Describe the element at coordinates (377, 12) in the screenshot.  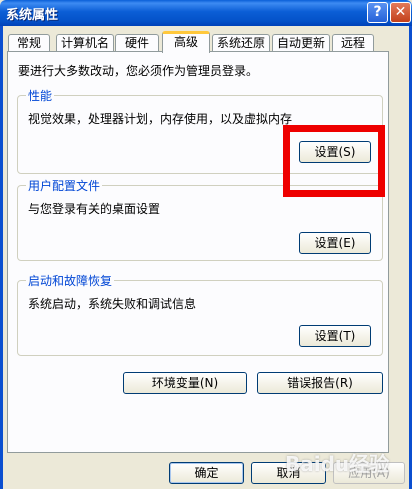
I see `help-button: ?` at that location.